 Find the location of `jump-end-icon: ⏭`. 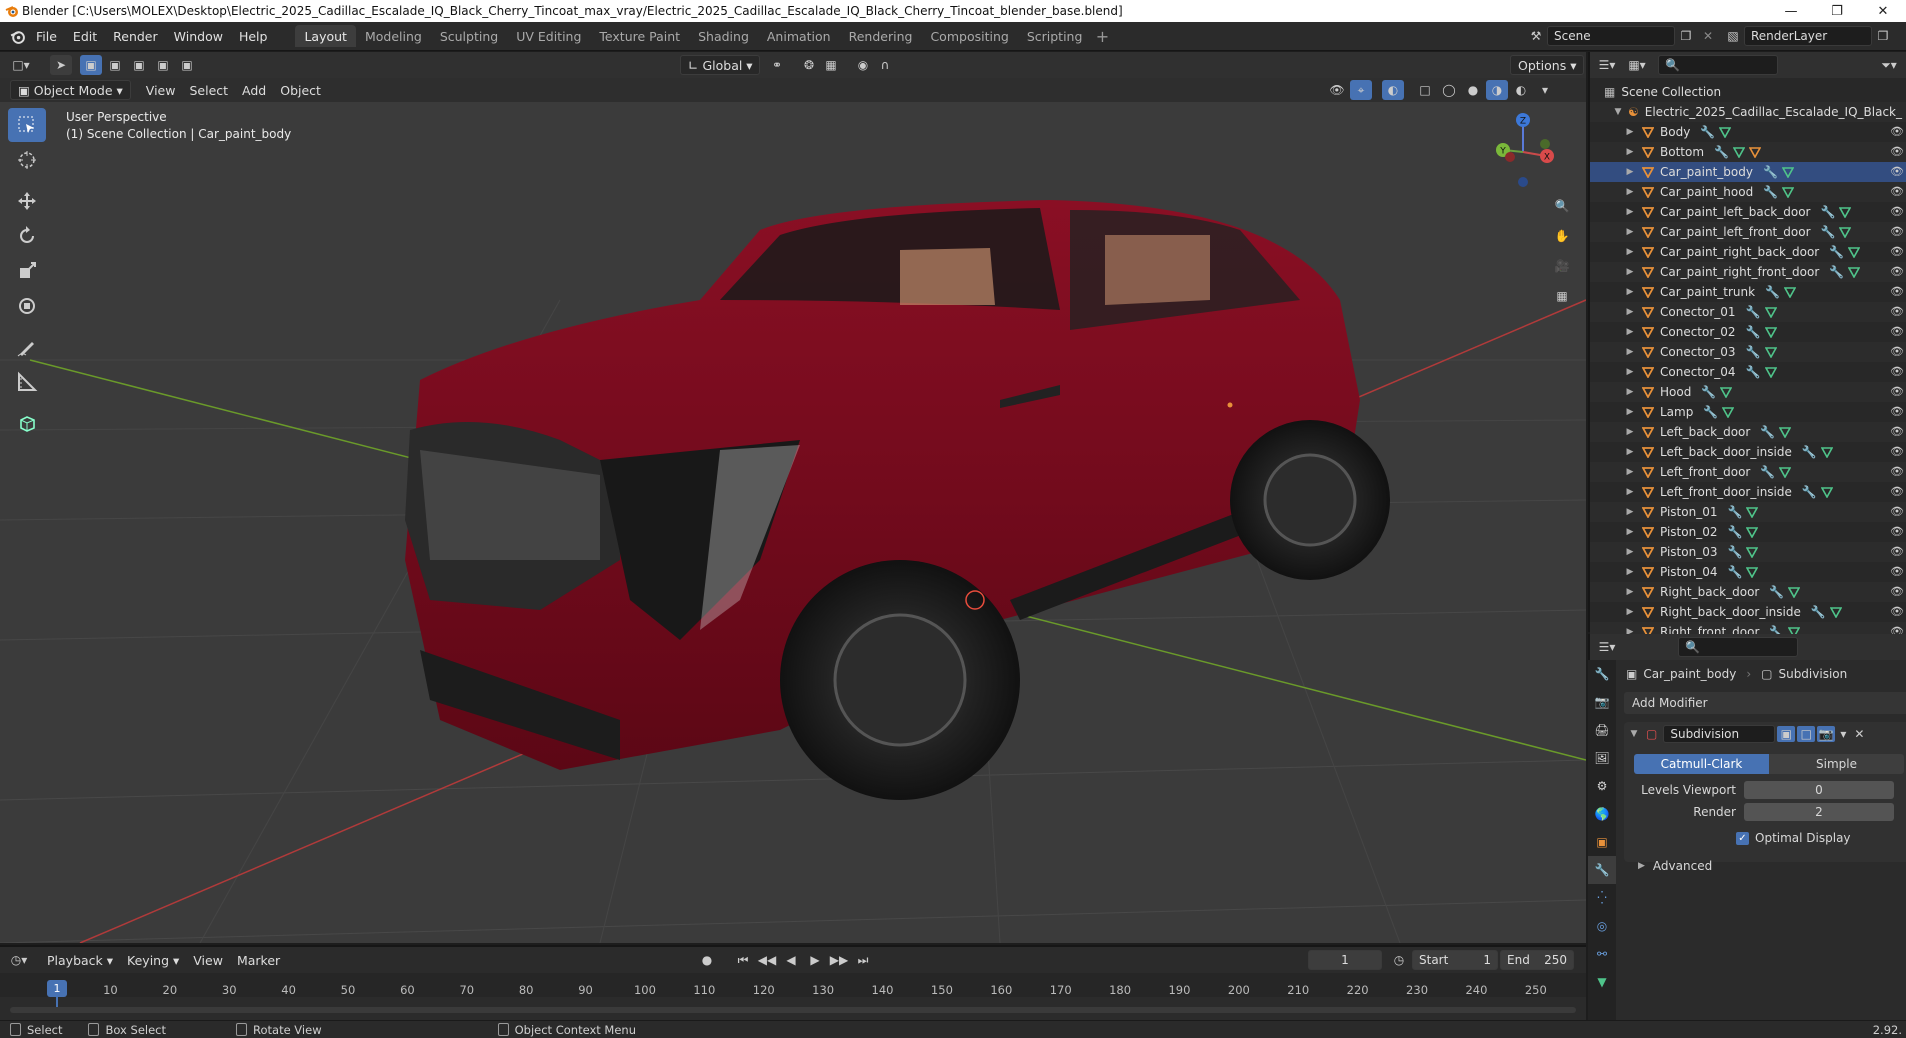

jump-end-icon: ⏭ is located at coordinates (863, 960).